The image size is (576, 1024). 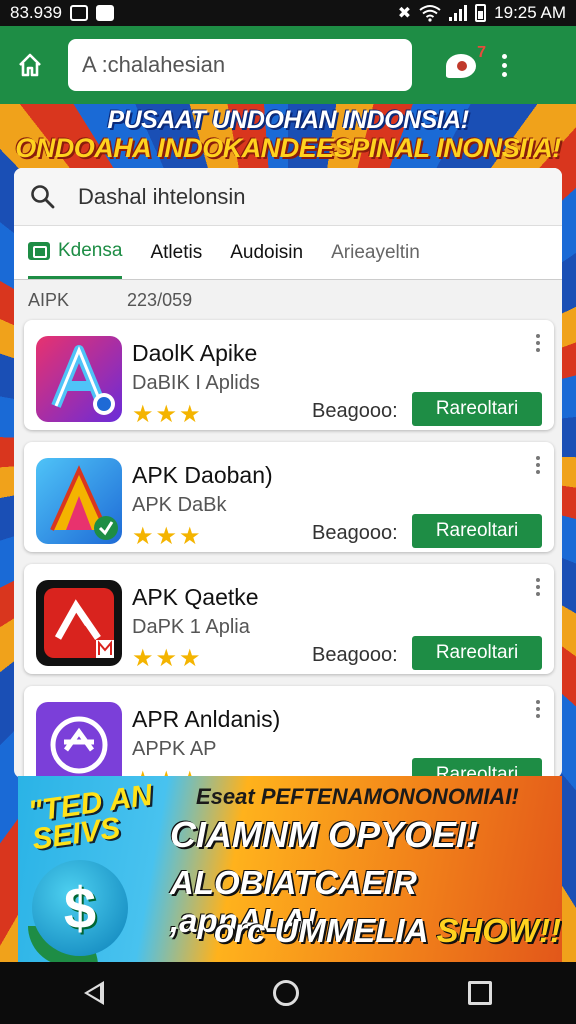 I want to click on promo-line-4b: SHOW!!, so click(x=499, y=930).